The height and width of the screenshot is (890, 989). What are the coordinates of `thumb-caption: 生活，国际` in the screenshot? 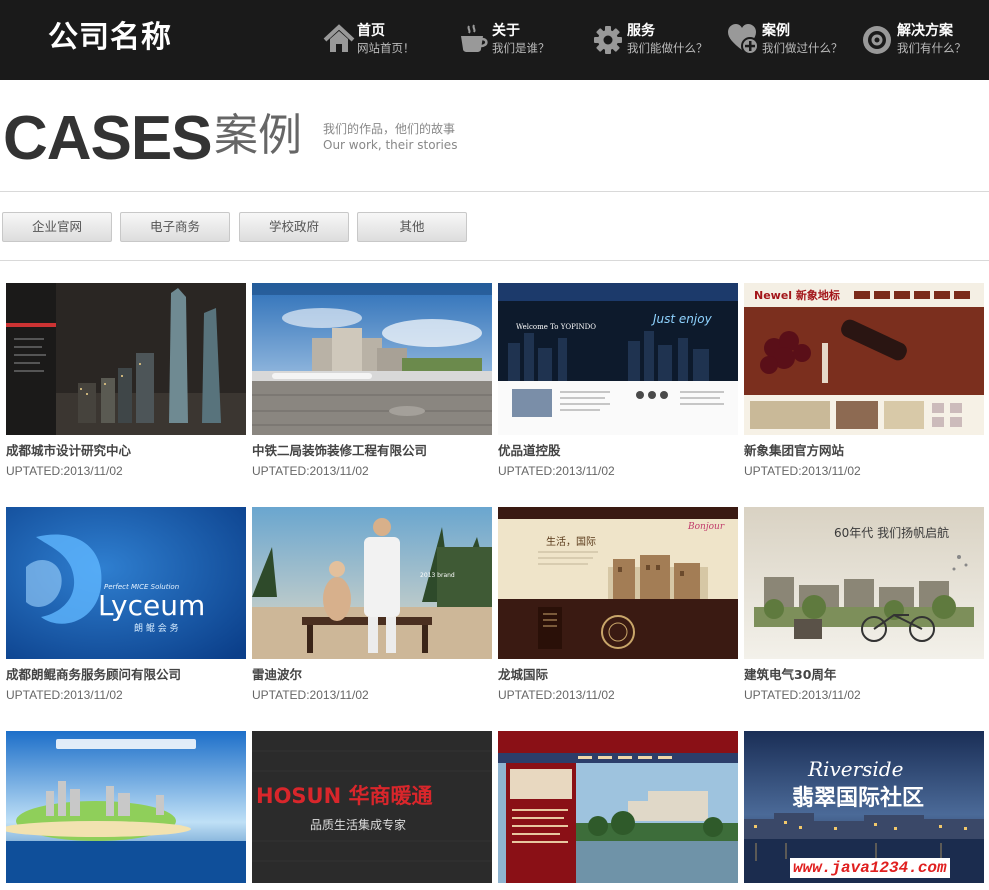 It's located at (571, 541).